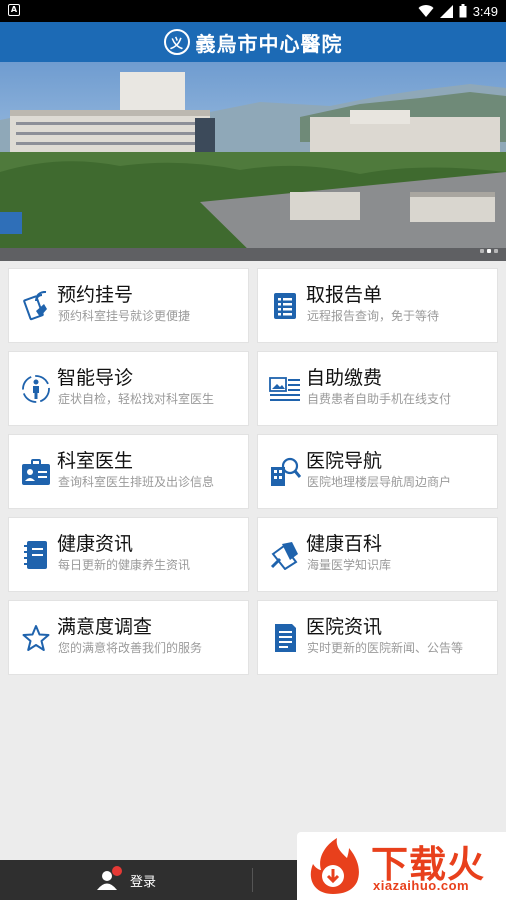 Image resolution: width=506 pixels, height=900 pixels. Describe the element at coordinates (126, 880) in the screenshot. I see `login-button: 登录` at that location.